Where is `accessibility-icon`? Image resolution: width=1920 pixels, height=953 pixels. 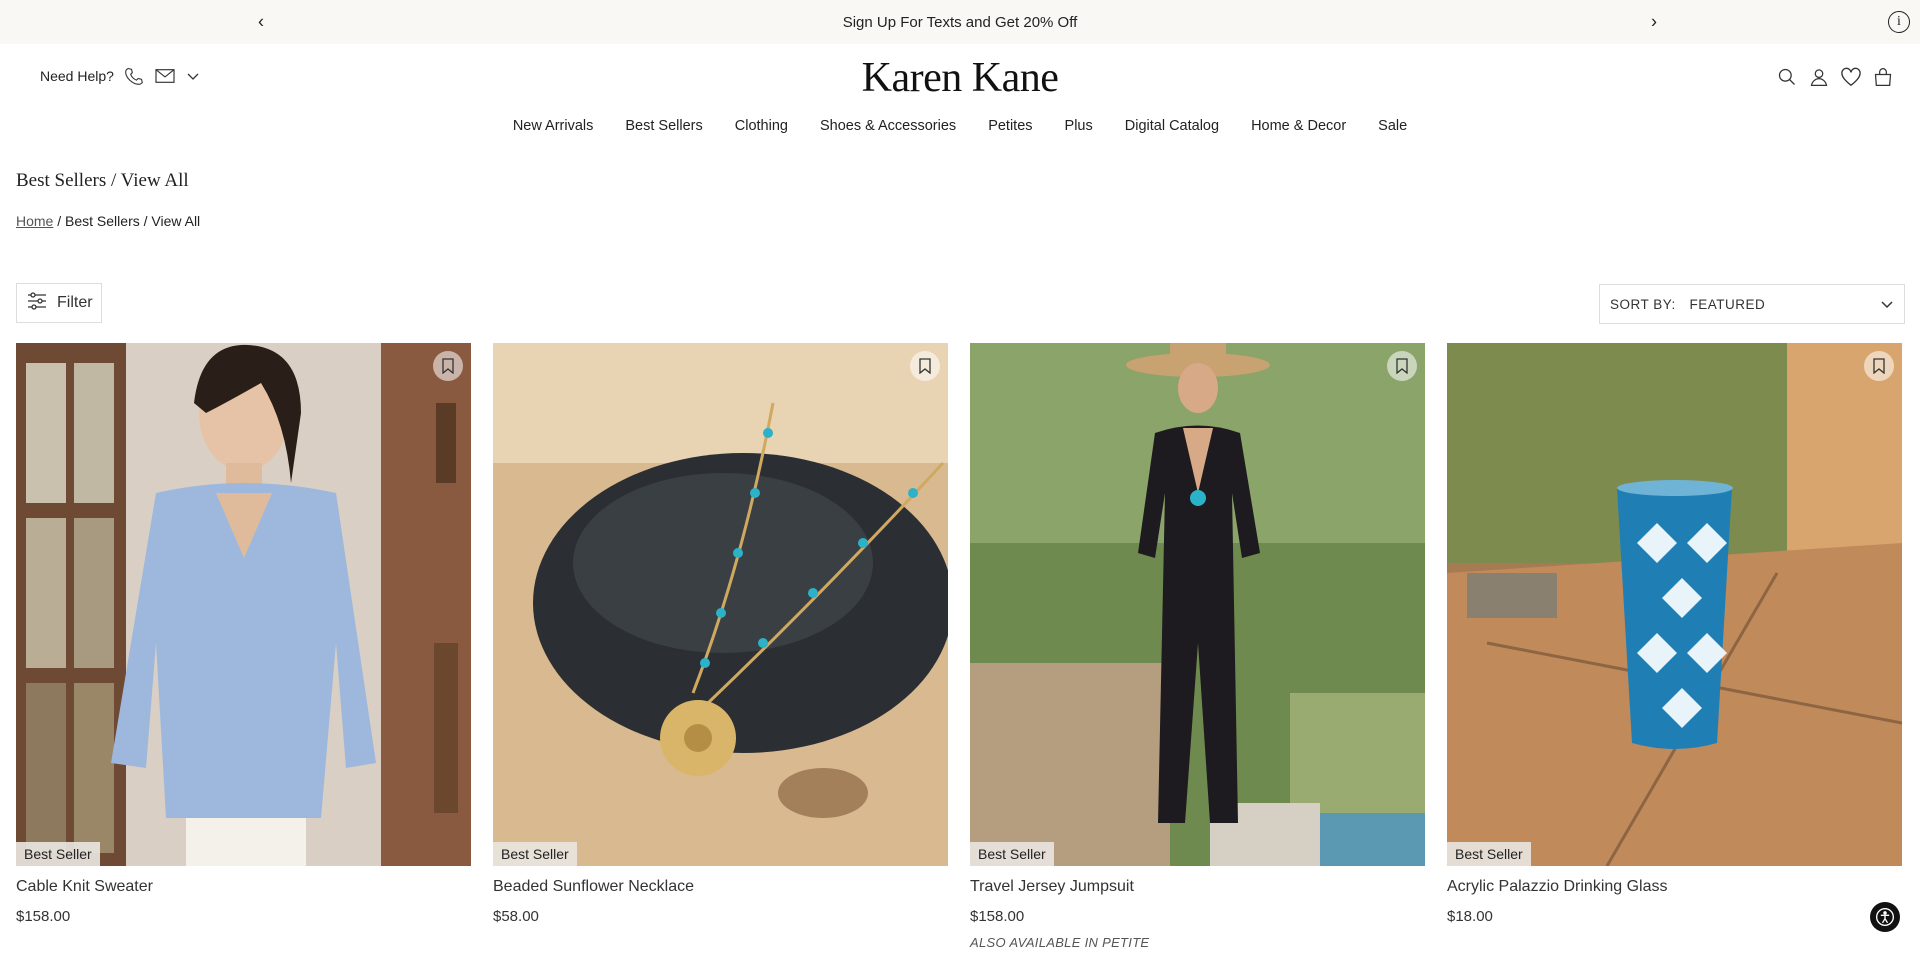 accessibility-icon is located at coordinates (1885, 917).